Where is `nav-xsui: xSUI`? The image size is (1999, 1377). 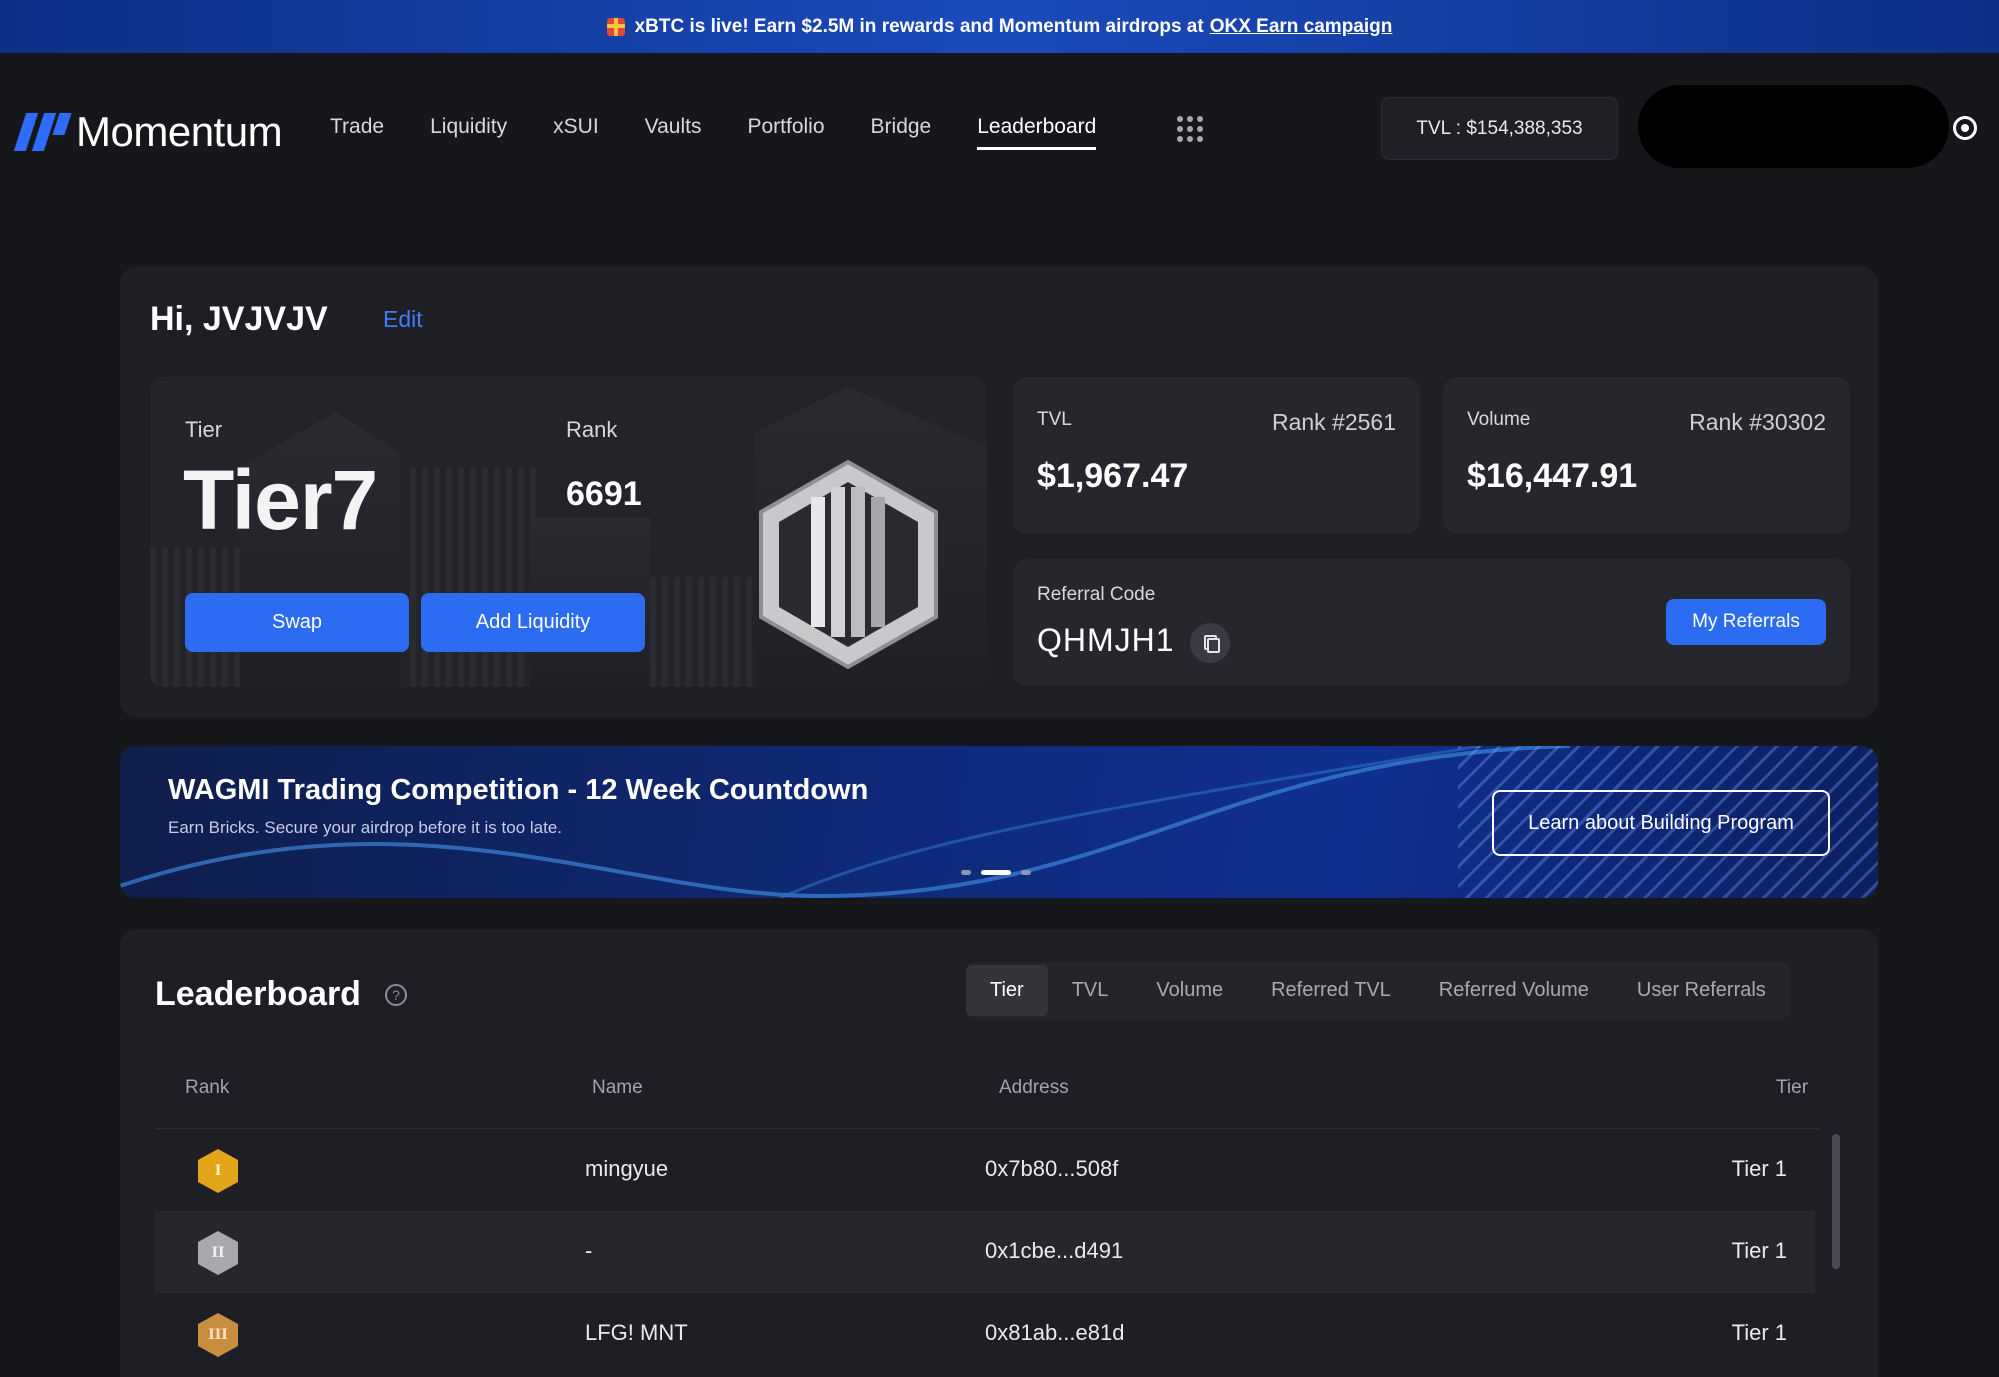 nav-xsui: xSUI is located at coordinates (576, 132).